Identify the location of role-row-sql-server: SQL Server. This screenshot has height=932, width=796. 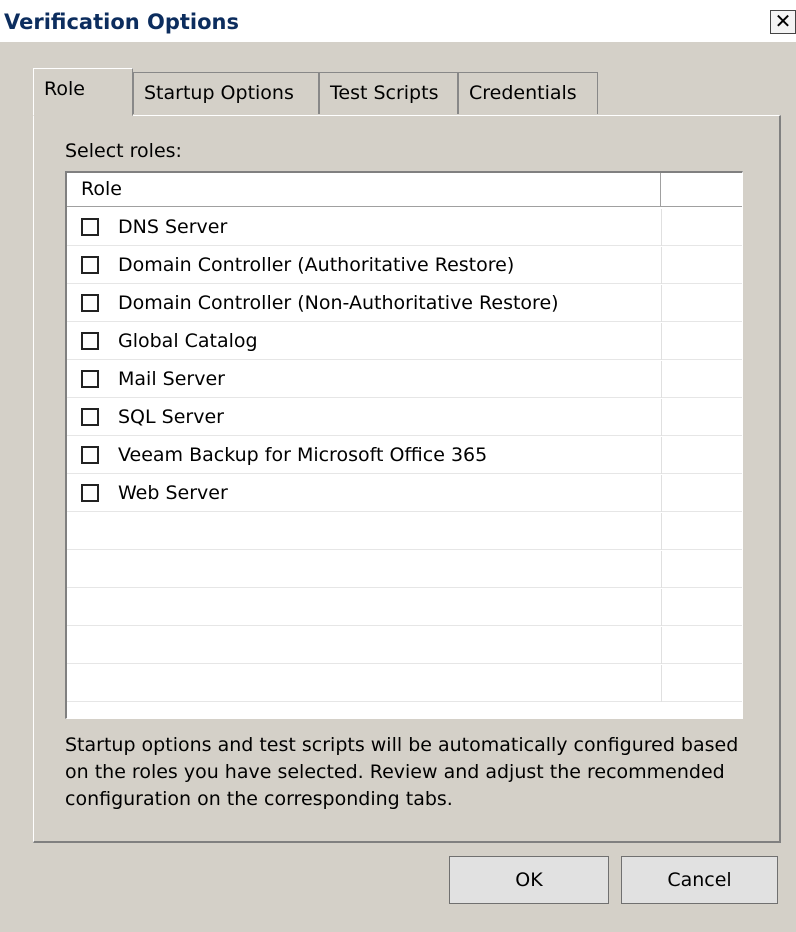
(404, 417).